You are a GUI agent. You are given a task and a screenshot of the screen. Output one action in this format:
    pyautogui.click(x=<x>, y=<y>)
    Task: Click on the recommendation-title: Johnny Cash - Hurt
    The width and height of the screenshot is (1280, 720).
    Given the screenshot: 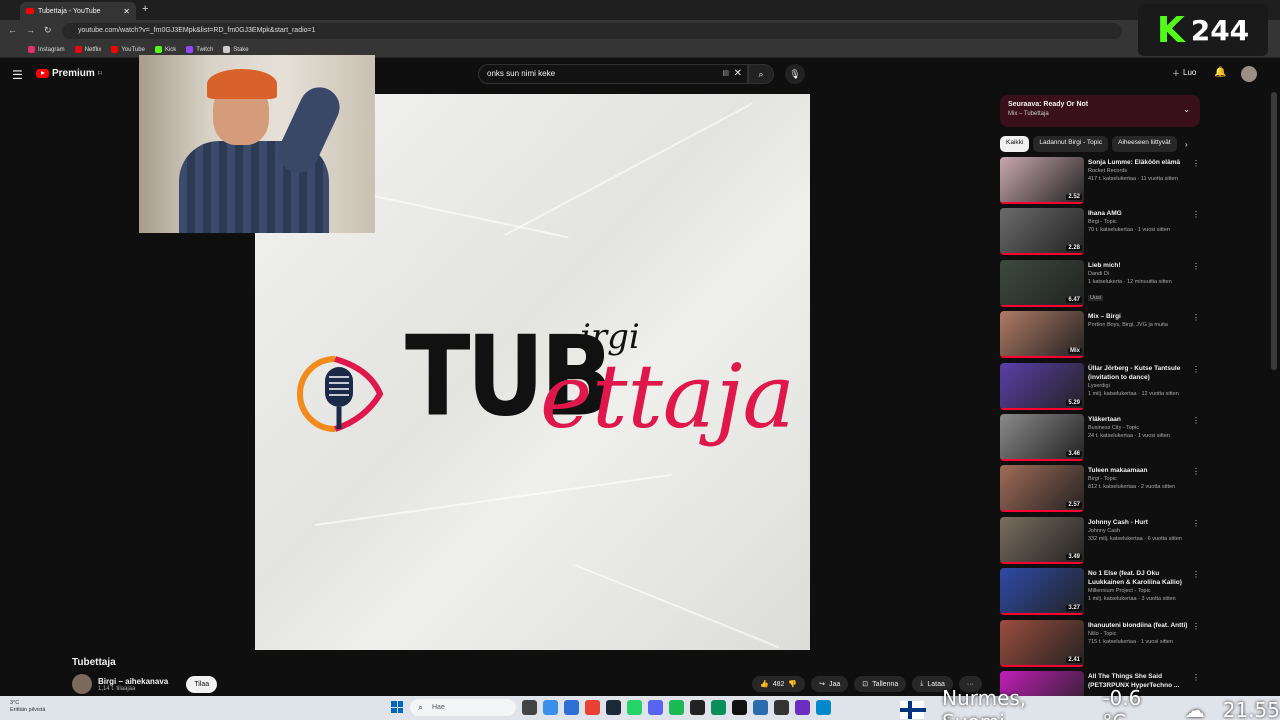 What is the action you would take?
    pyautogui.click(x=1138, y=522)
    